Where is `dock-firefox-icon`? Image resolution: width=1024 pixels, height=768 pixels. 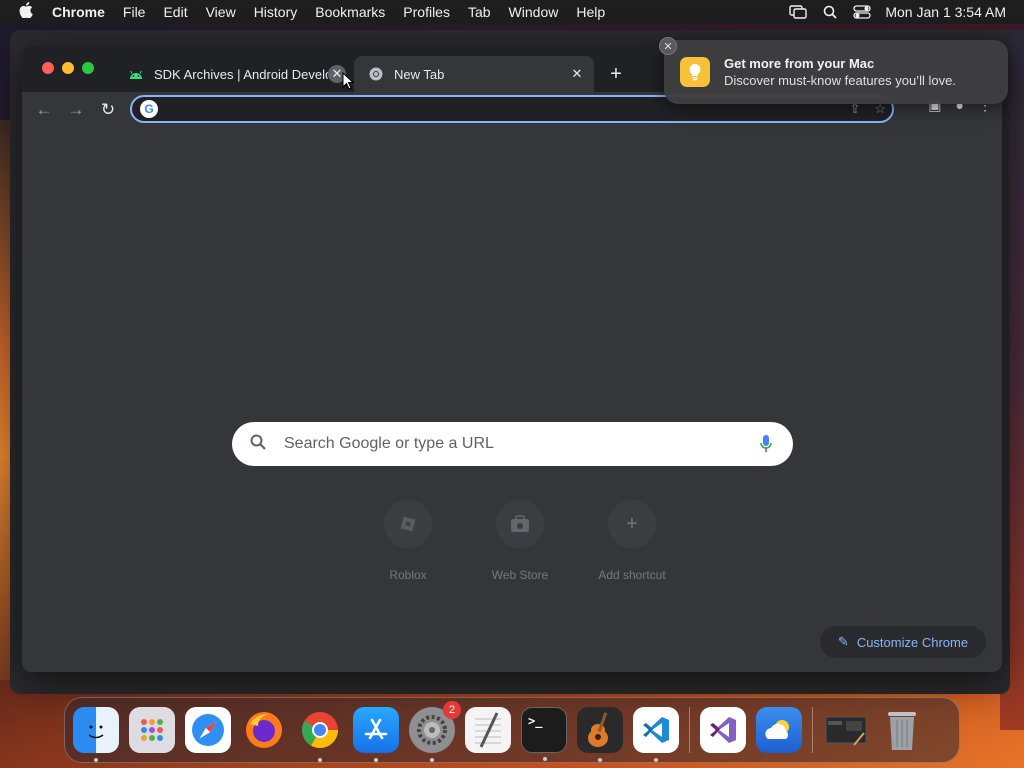
dock-firefox-icon is located at coordinates (264, 730).